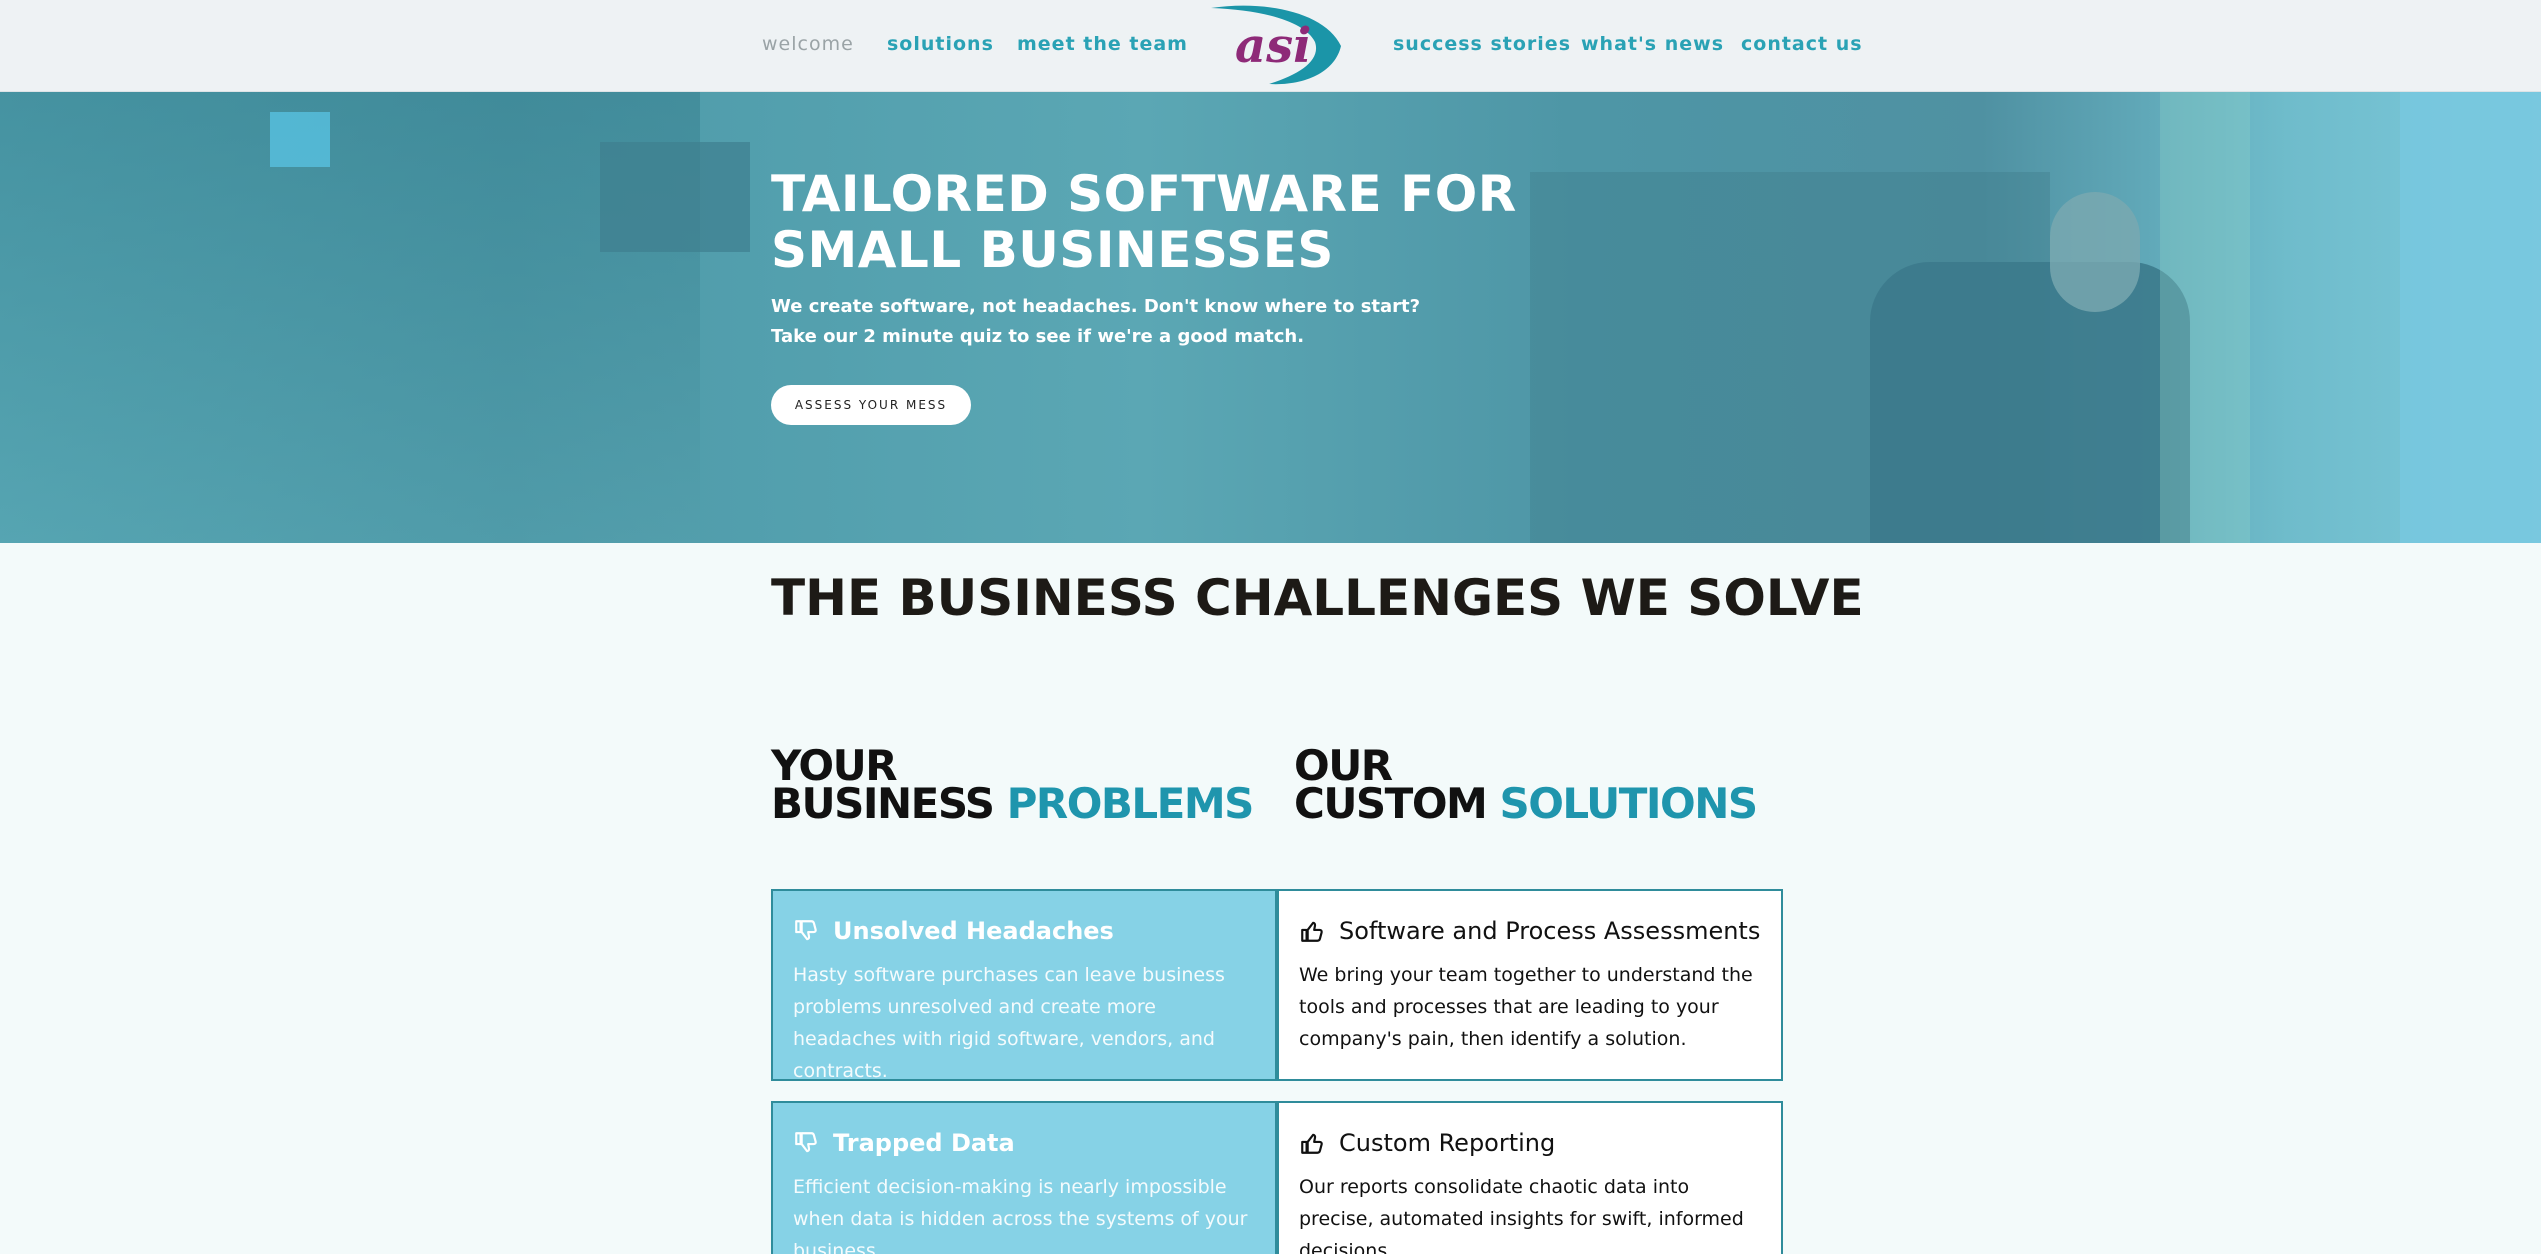  What do you see at coordinates (940, 44) in the screenshot?
I see `nav-link-solutions: solutions` at bounding box center [940, 44].